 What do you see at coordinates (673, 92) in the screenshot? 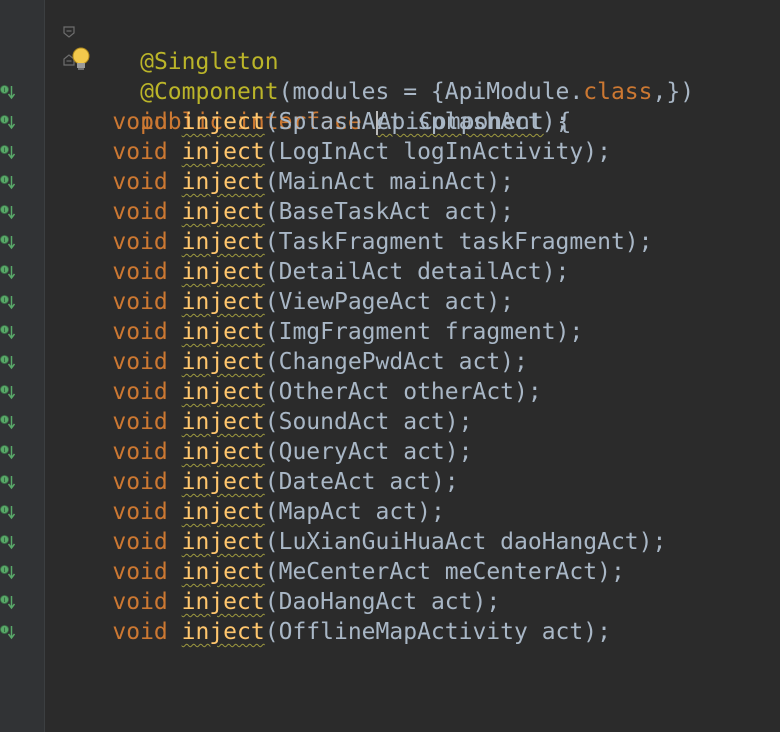
I see `paren-close: ,})` at bounding box center [673, 92].